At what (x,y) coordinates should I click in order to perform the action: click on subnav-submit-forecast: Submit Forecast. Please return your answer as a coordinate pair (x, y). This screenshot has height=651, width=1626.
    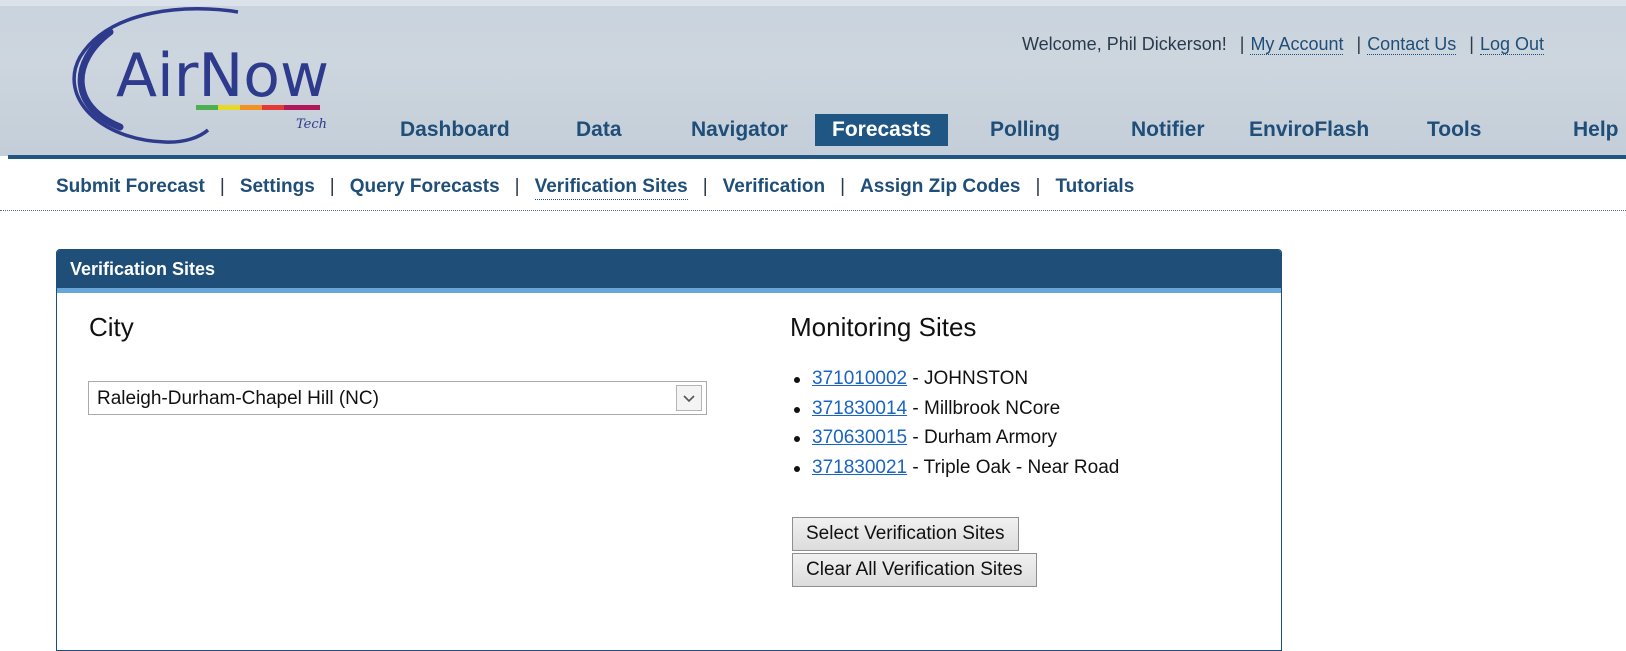
    Looking at the image, I should click on (130, 186).